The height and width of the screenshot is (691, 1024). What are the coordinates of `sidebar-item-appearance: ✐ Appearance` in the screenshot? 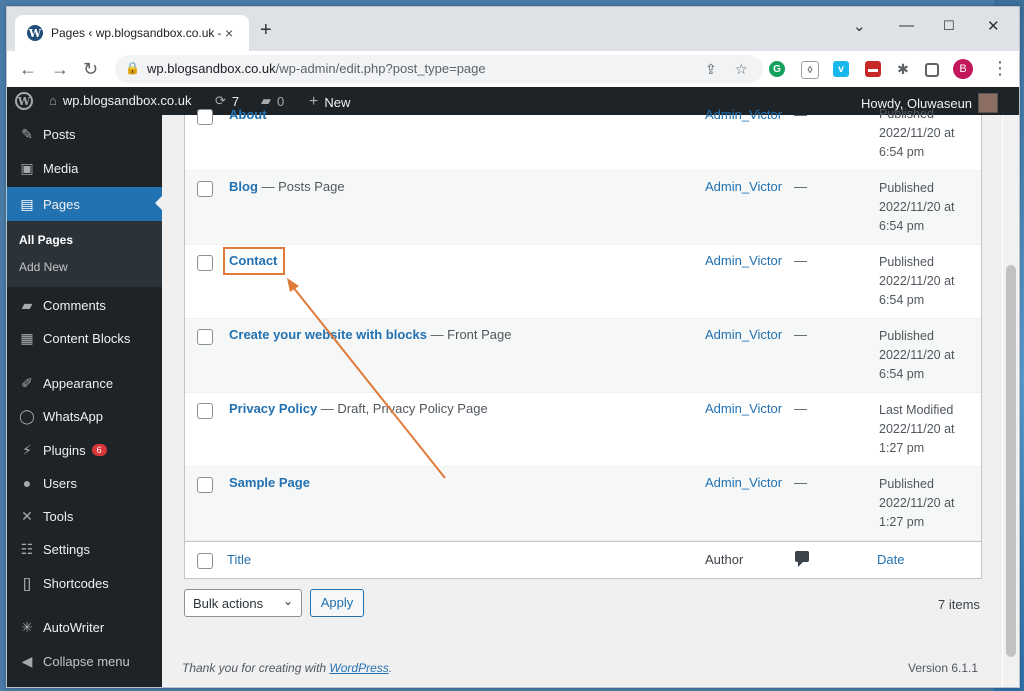 It's located at (84, 383).